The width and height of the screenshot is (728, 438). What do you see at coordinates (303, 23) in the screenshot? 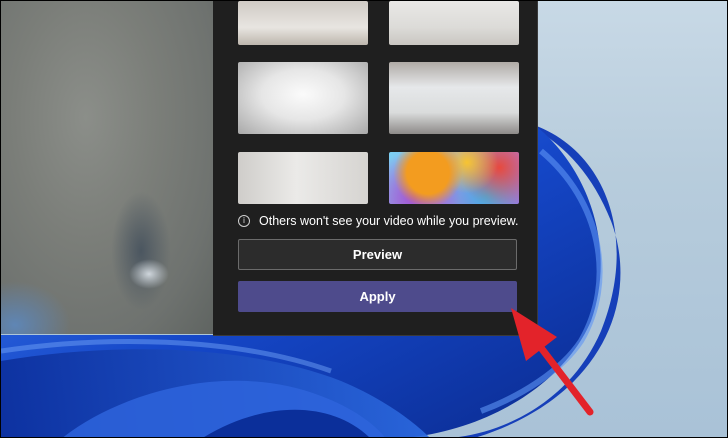
I see `background-thumb-loft-entry` at bounding box center [303, 23].